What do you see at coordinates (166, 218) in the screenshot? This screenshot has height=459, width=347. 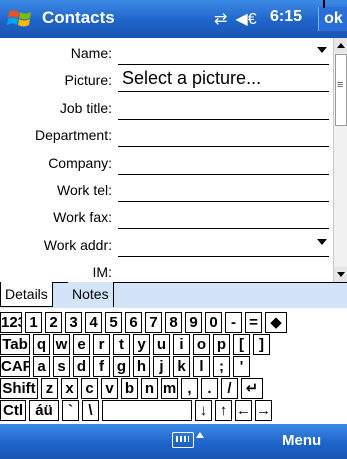 I see `form-row: Work fax:` at bounding box center [166, 218].